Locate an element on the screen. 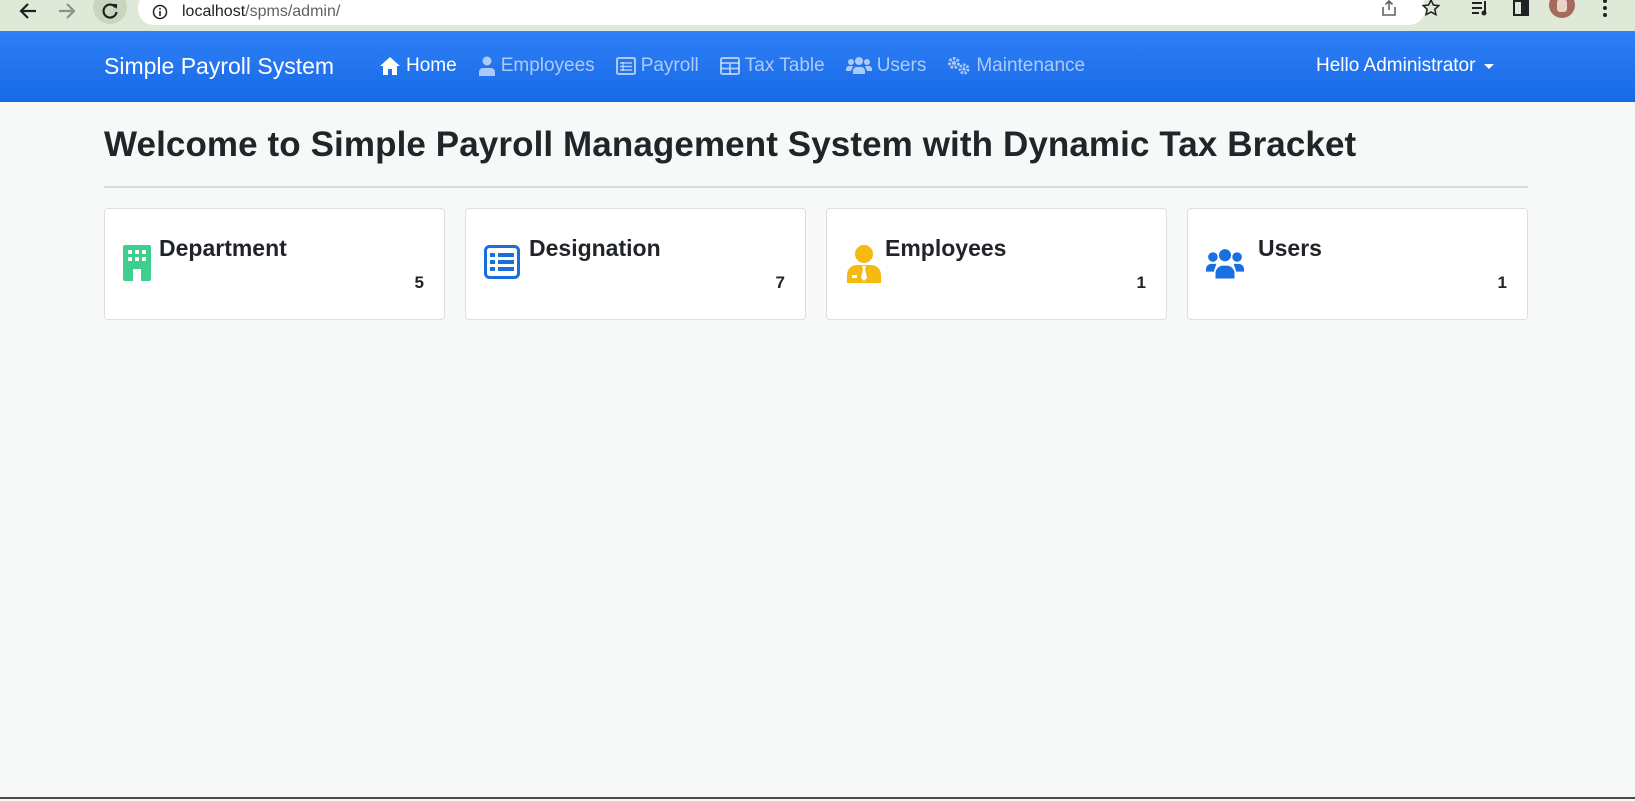 The height and width of the screenshot is (801, 1635). nav-item-payroll: Payroll is located at coordinates (657, 66).